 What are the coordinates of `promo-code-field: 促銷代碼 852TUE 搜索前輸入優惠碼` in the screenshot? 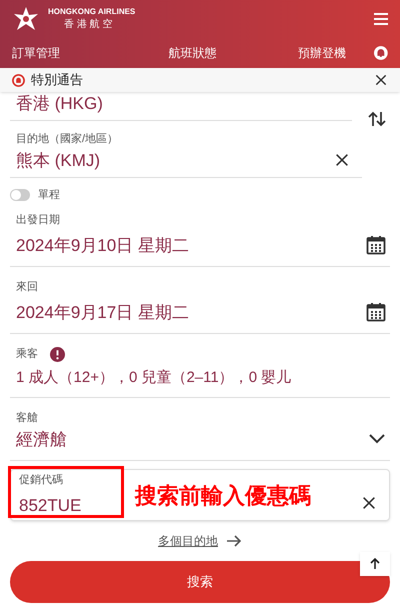 It's located at (200, 495).